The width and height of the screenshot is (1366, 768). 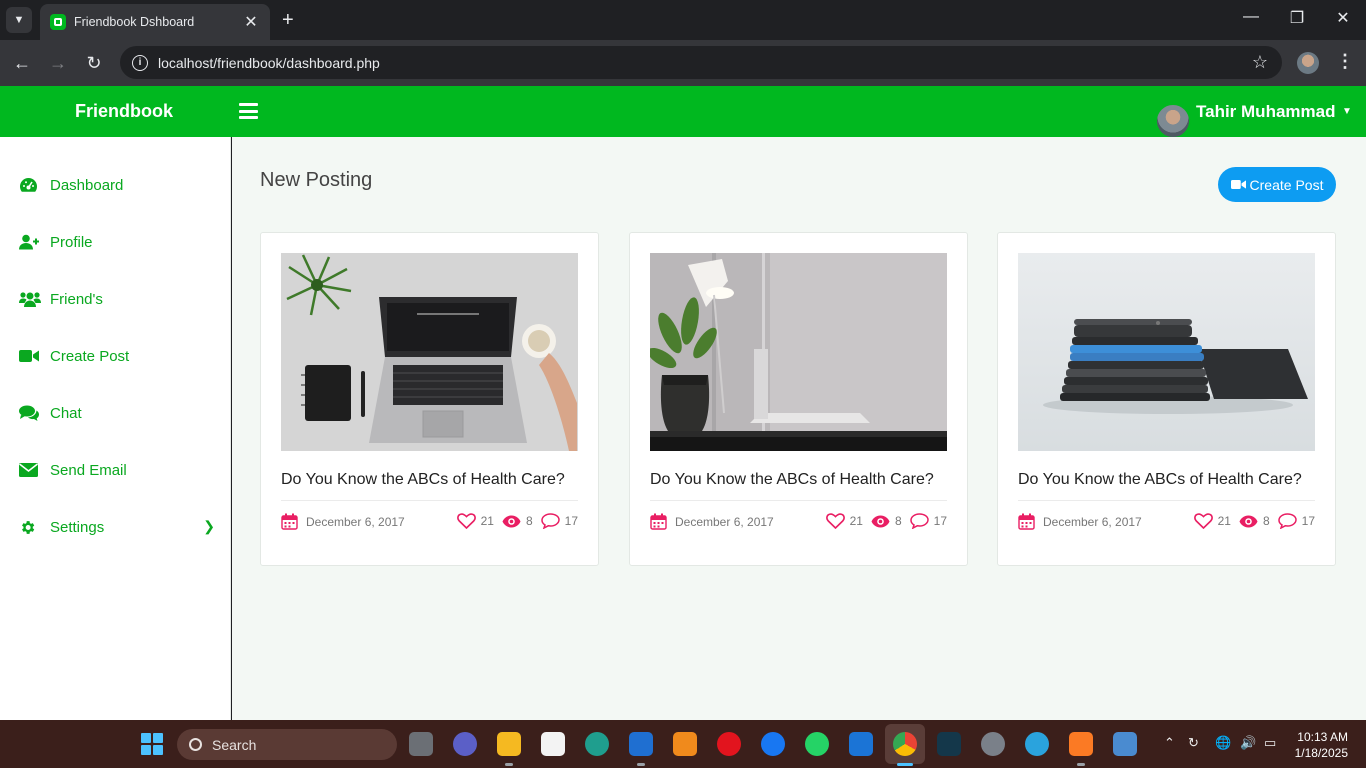 I want to click on file-explorer-icon, so click(x=509, y=744).